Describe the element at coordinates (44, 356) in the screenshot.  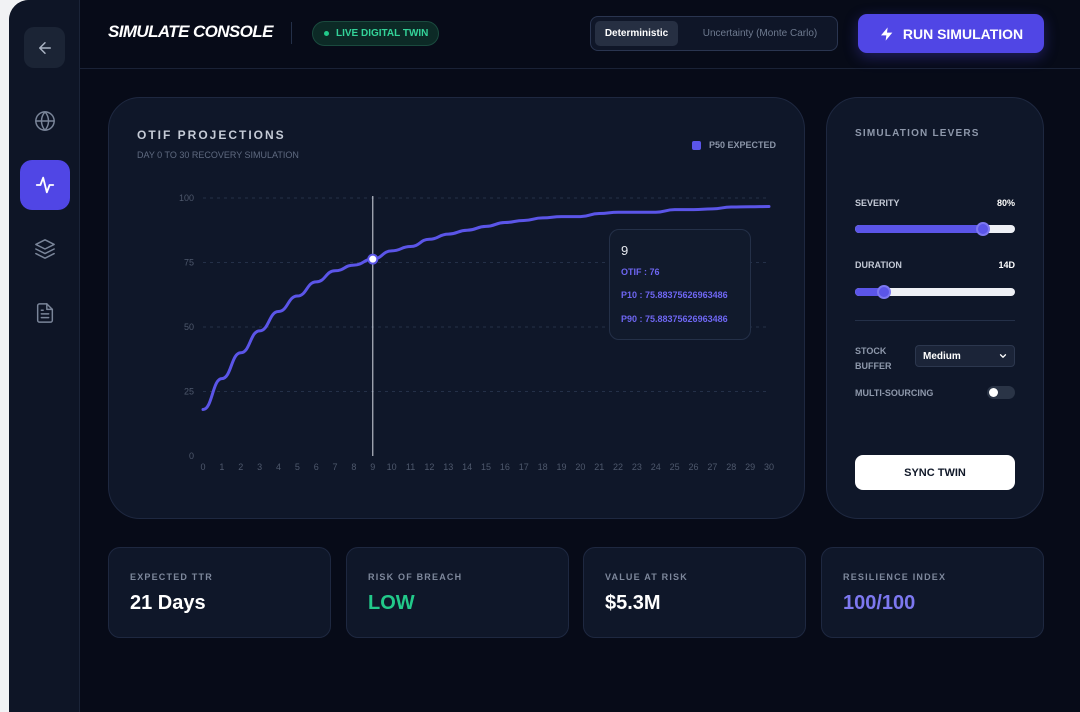
I see `sidebar` at that location.